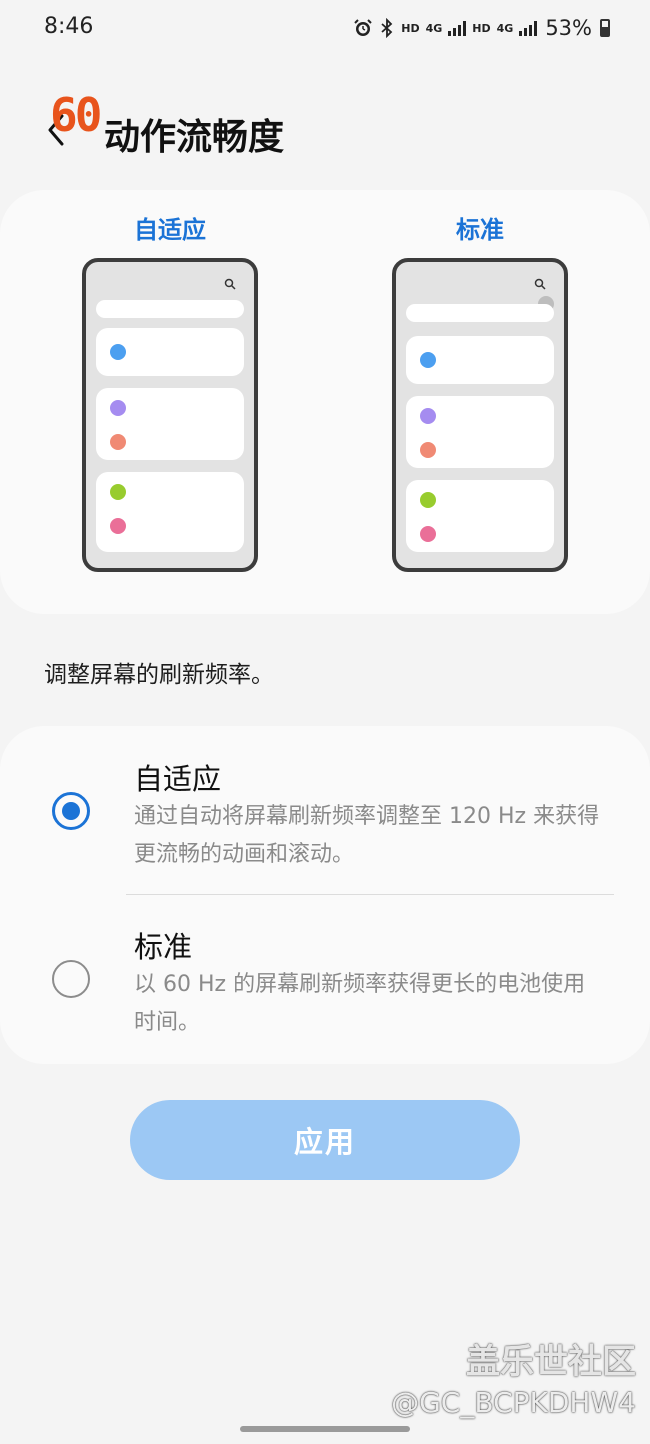  Describe the element at coordinates (505, 28) in the screenshot. I see `network-type-2: 4G` at that location.